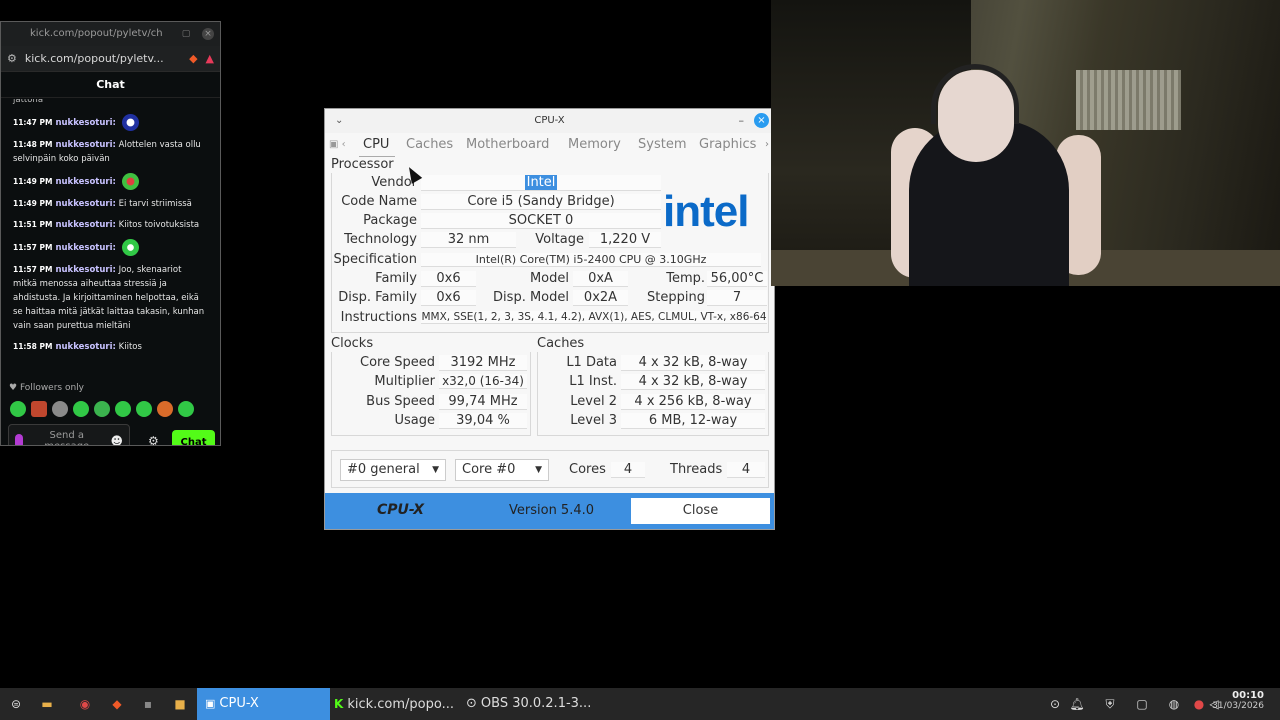  Describe the element at coordinates (591, 260) in the screenshot. I see `specification-value: Intel(R) Core(TM) i5-2400 CPU @ 3.10GHz` at that location.